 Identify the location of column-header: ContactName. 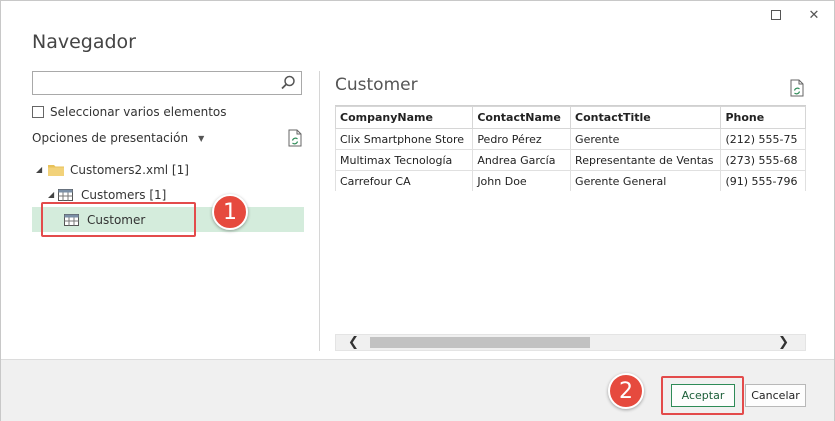
(522, 117).